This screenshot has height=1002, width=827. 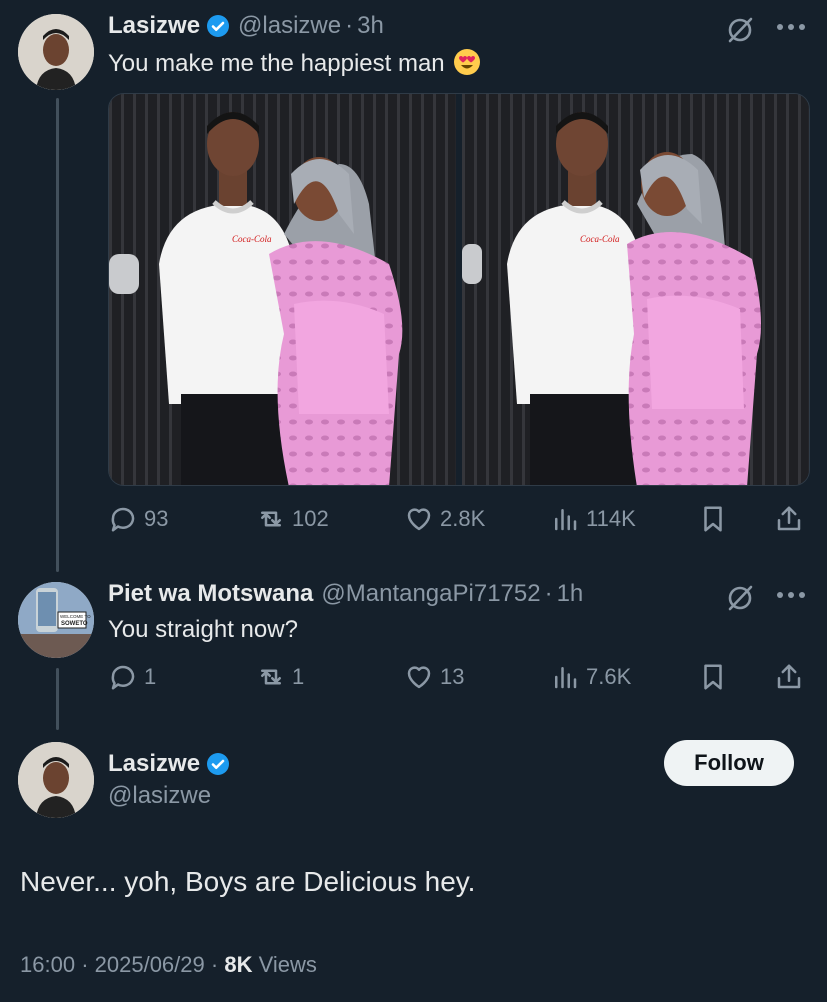 I want to click on timestamp: 3h, so click(x=370, y=26).